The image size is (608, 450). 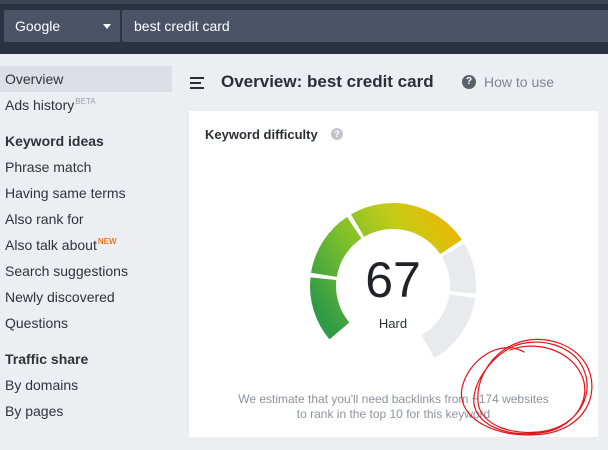 I want to click on search-engine-value: Google, so click(x=38, y=26).